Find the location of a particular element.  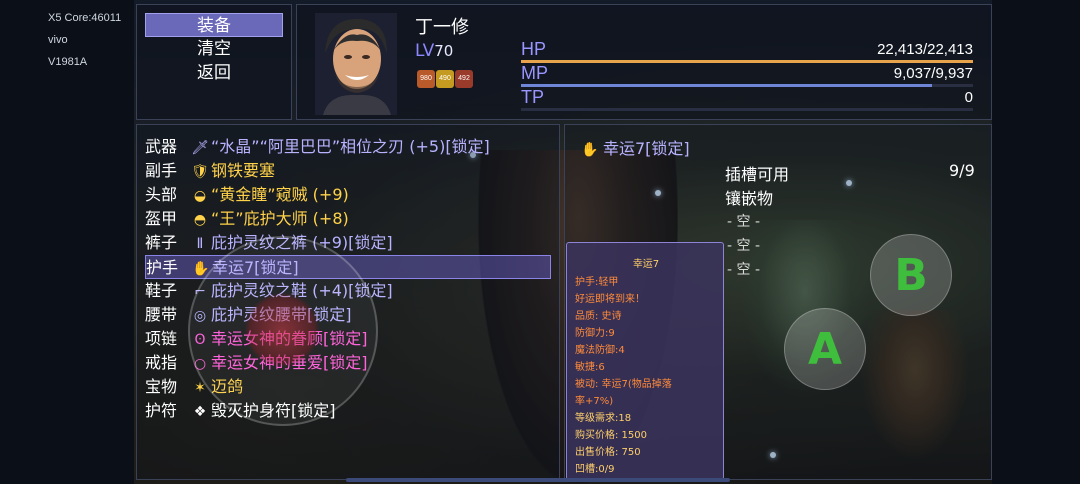

hp-label: HP is located at coordinates (534, 49).